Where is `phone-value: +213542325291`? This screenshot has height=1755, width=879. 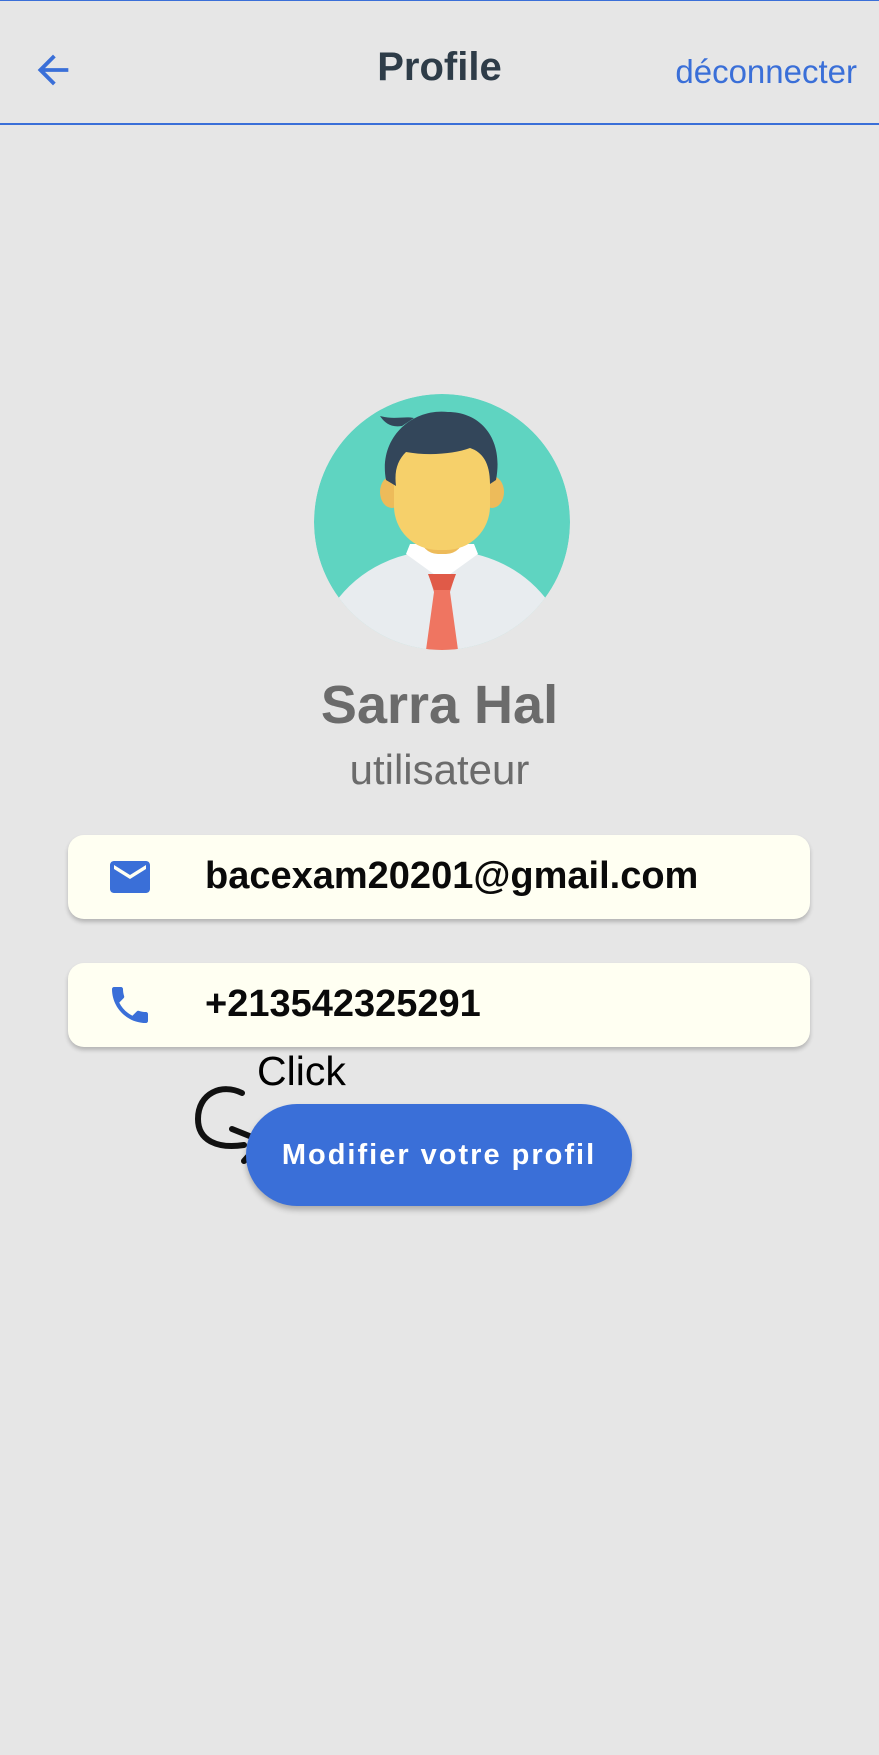 phone-value: +213542325291 is located at coordinates (343, 1004).